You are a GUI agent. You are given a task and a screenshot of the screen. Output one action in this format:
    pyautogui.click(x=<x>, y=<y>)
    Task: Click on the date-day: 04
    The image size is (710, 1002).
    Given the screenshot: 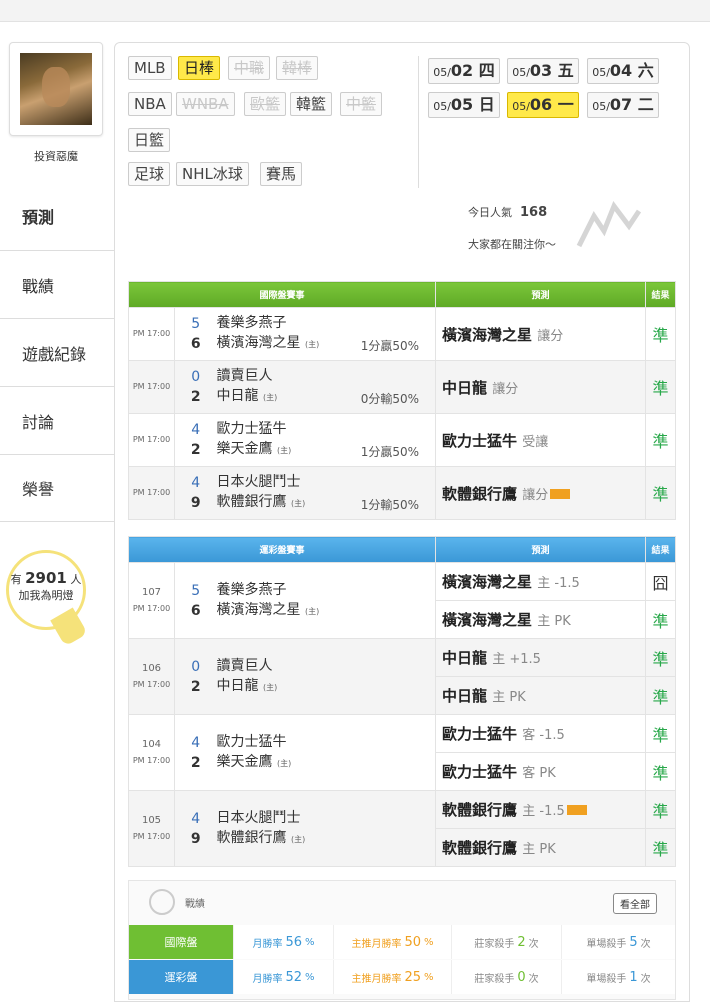 What is the action you would take?
    pyautogui.click(x=621, y=70)
    